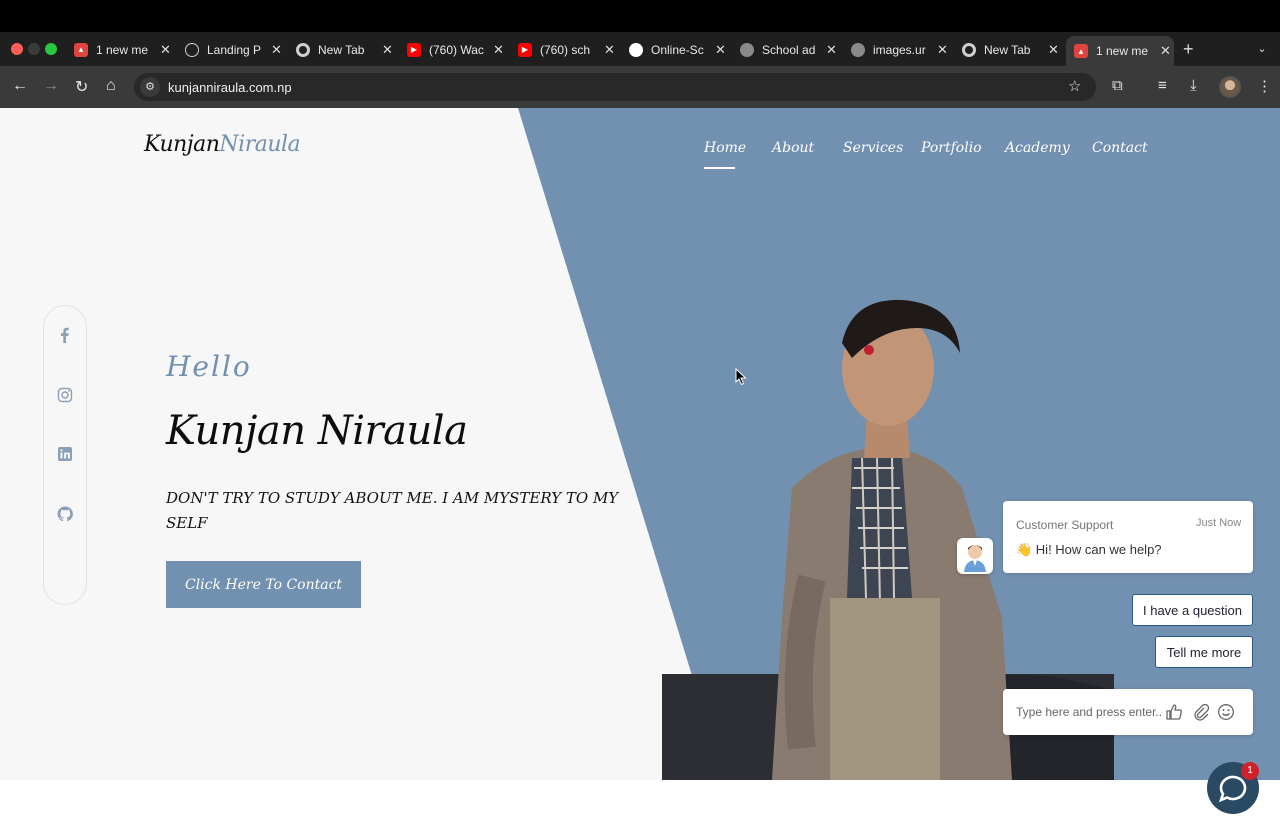 The height and width of the screenshot is (832, 1280). I want to click on tab-label: (760) Wac, so click(456, 49).